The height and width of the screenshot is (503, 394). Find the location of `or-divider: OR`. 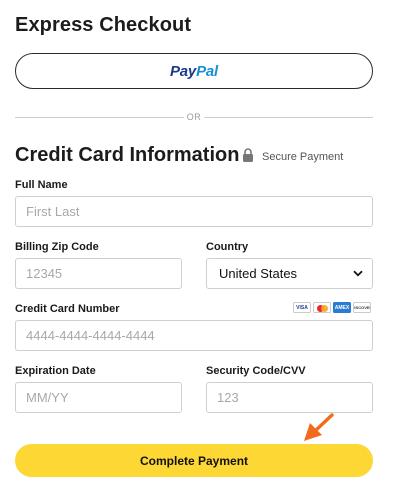

or-divider: OR is located at coordinates (194, 117).